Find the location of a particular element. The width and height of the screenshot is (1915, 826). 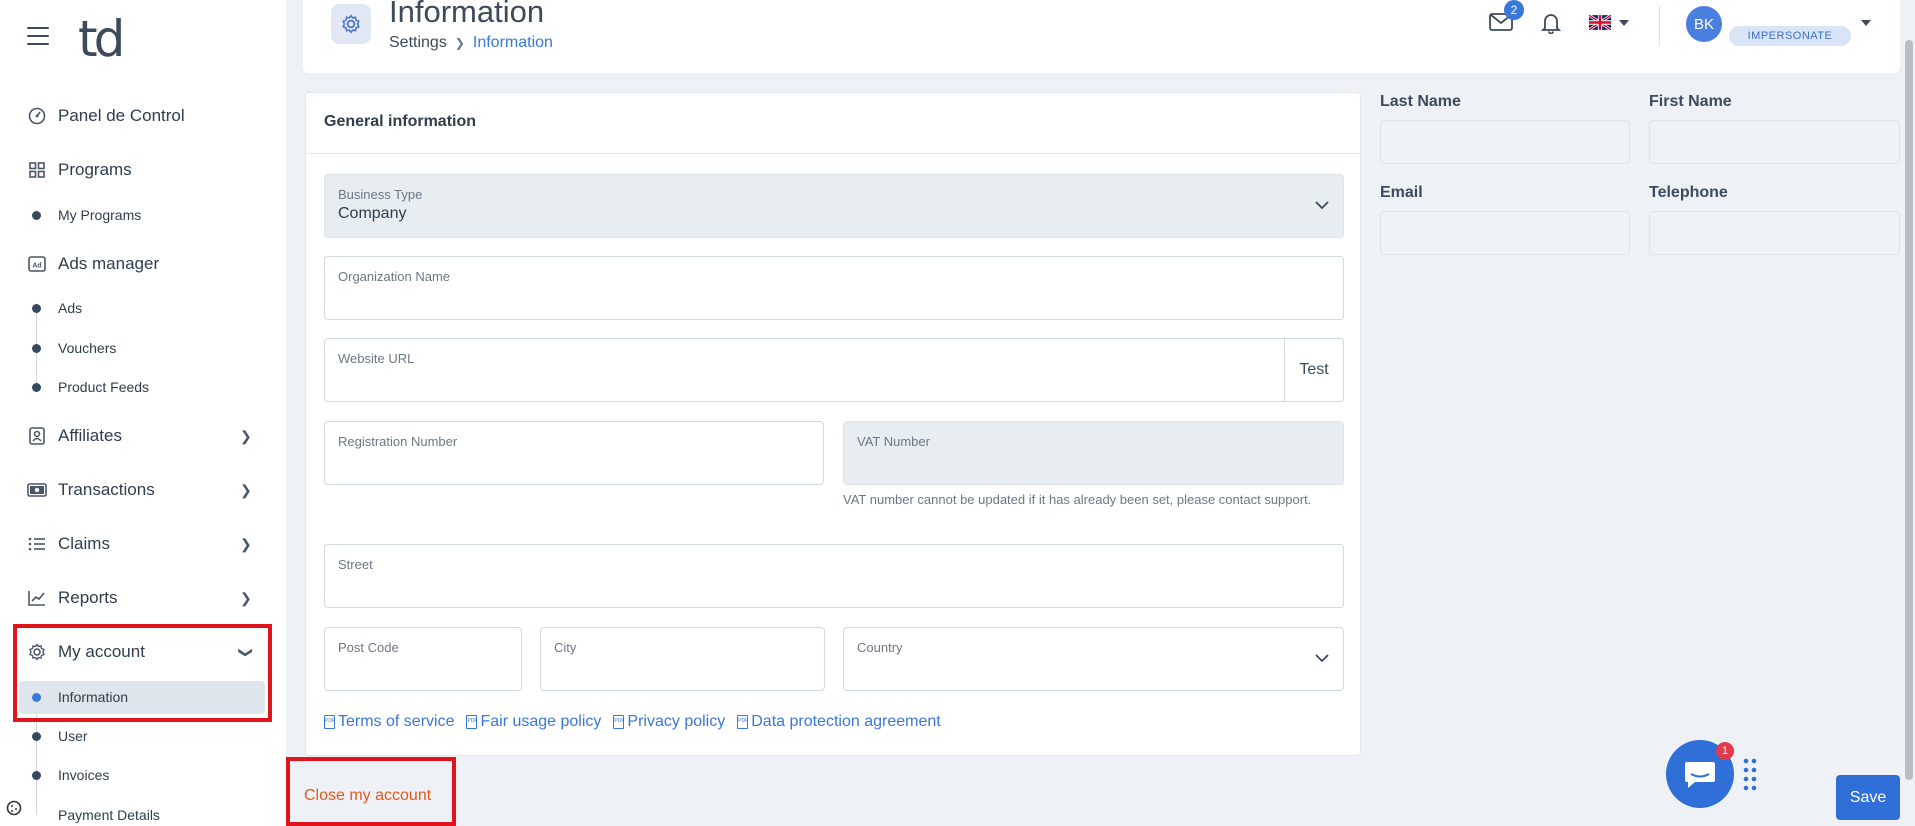

link-text: Privacy policy is located at coordinates (676, 721).